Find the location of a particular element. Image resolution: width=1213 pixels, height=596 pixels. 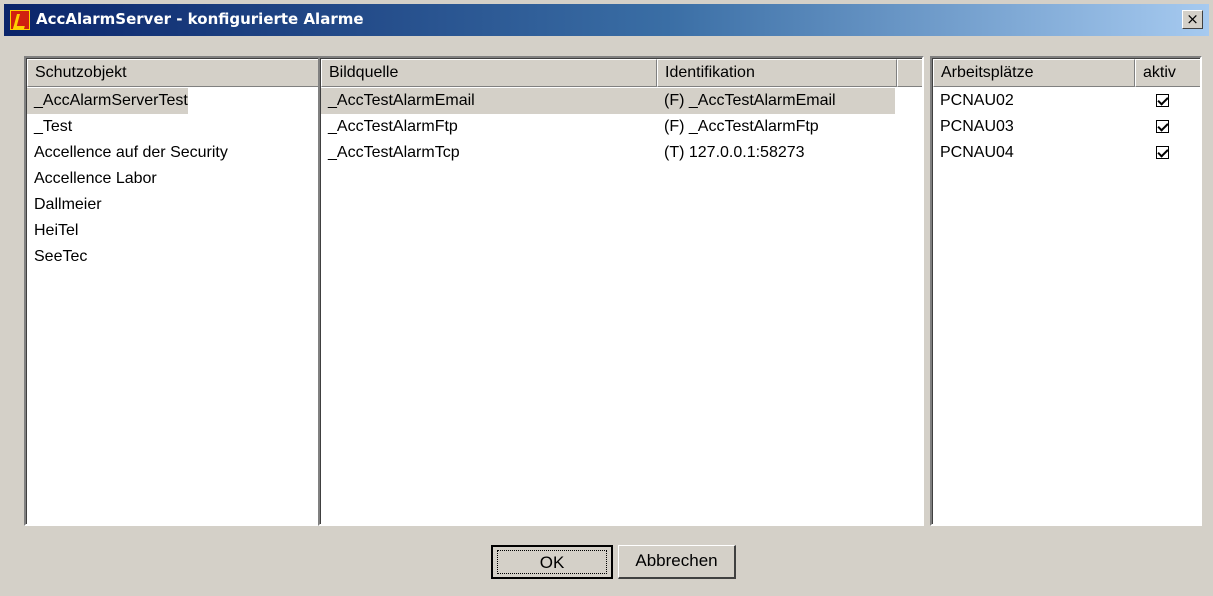

arbeitsplaetze-header-row: Arbeitsplätze aktiv is located at coordinates (1066, 73).